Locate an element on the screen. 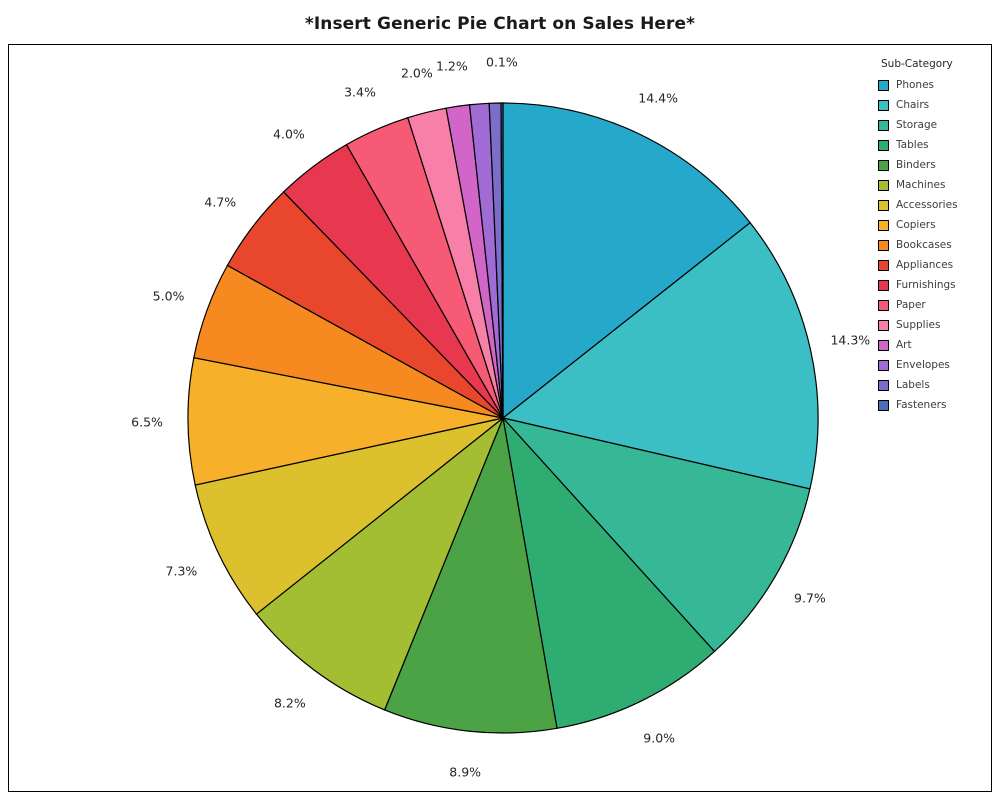 Image resolution: width=1000 pixels, height=800 pixels. legend-item: Binders is located at coordinates (934, 165).